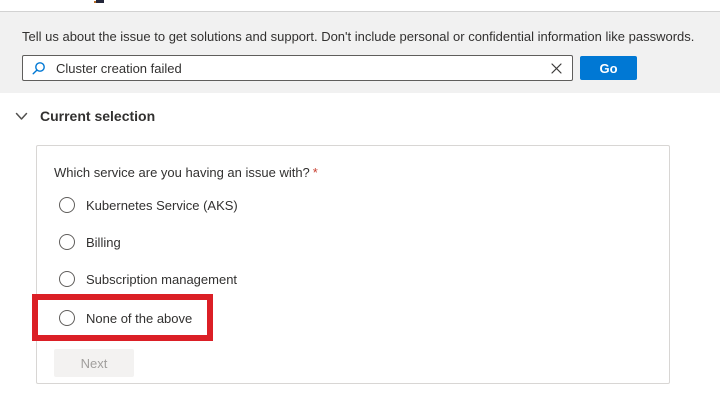 This screenshot has height=416, width=720. What do you see at coordinates (21, 116) in the screenshot?
I see `chevron-down-icon` at bounding box center [21, 116].